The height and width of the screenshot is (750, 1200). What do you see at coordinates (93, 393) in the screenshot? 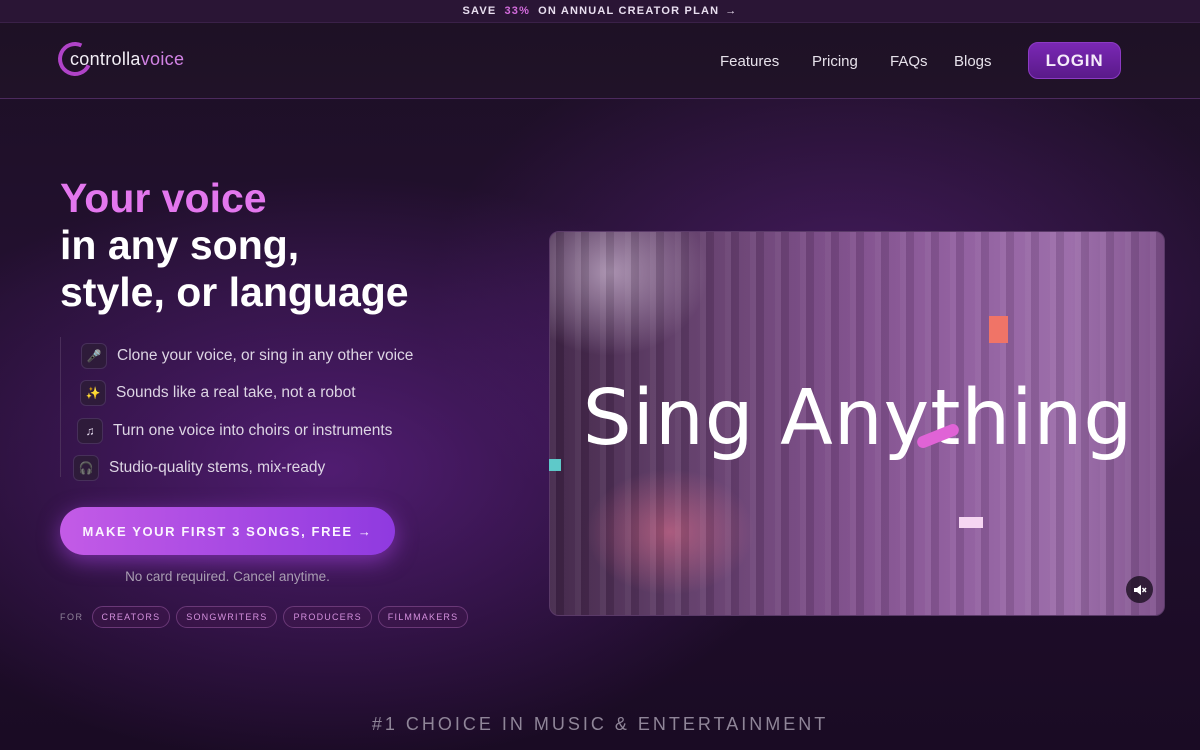
I see `sparkle-icon: ✨` at bounding box center [93, 393].